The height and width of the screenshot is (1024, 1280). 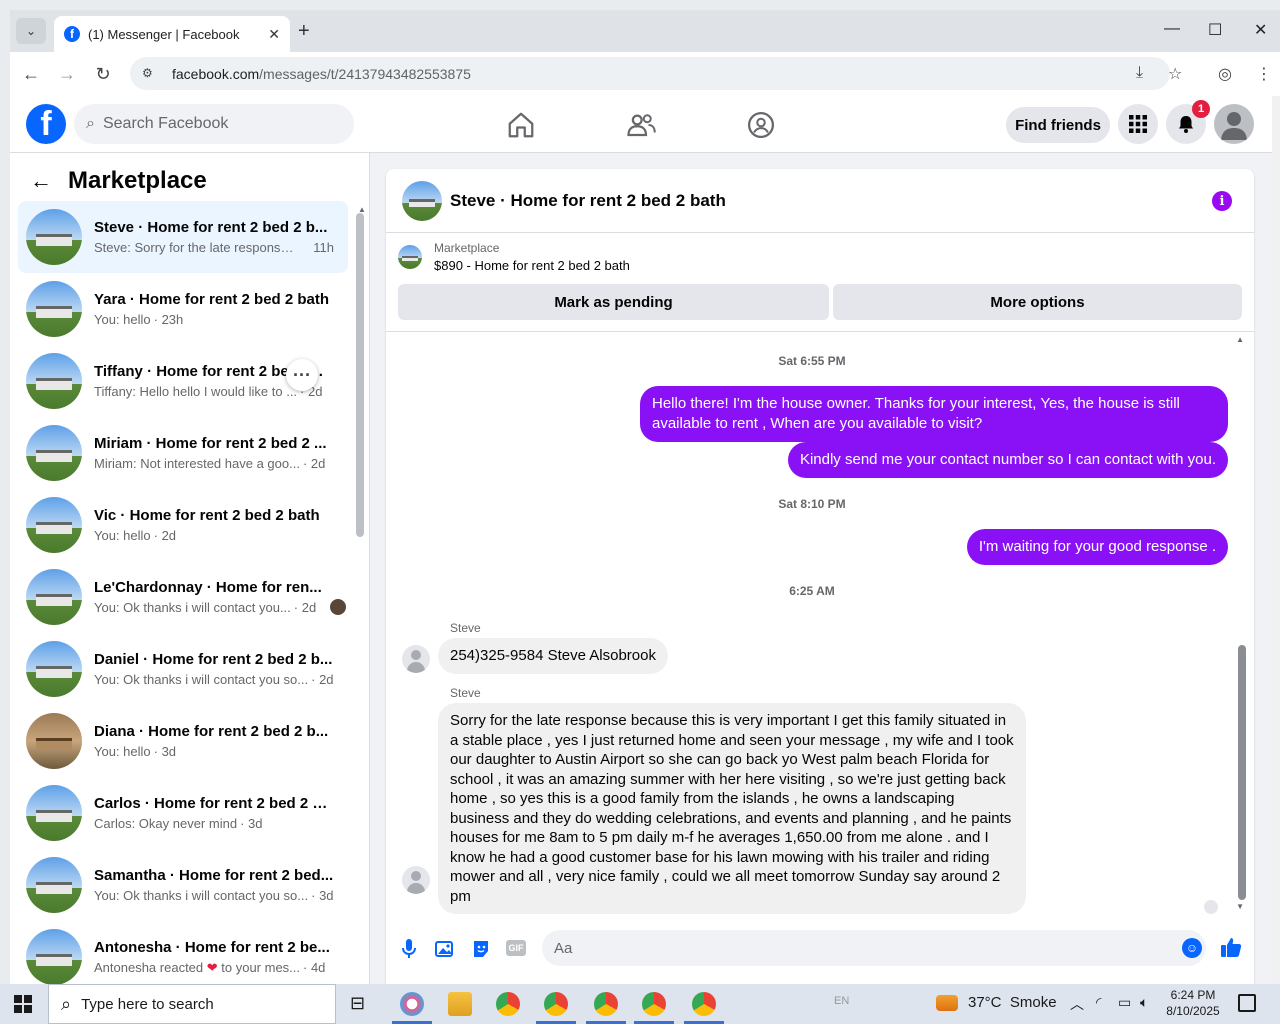 I want to click on back-icon: ←, so click(x=31, y=74).